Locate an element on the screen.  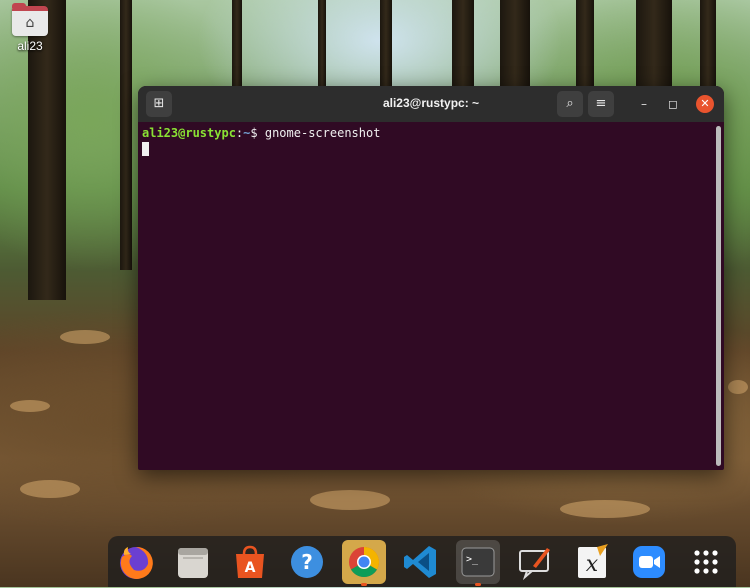
help-icon: ? is located at coordinates (307, 562).